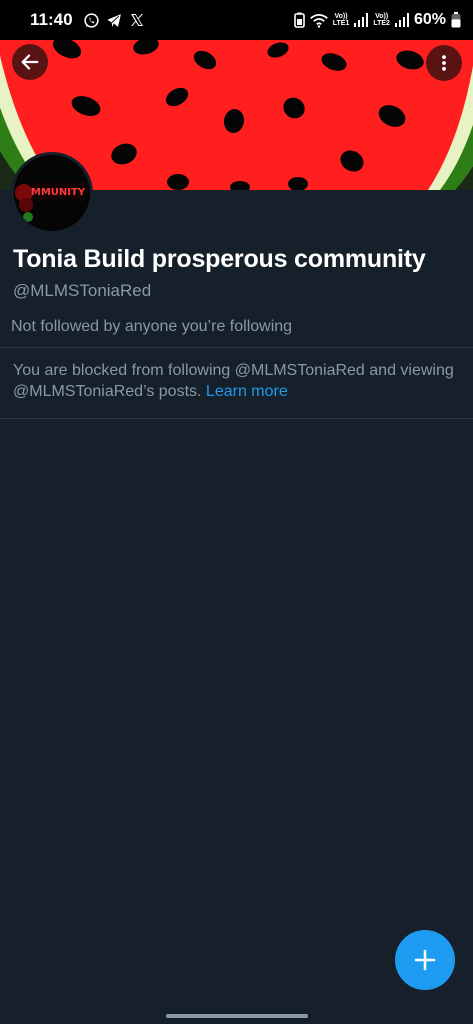 This screenshot has width=473, height=1024. I want to click on avatar: MMUNITY, so click(52, 193).